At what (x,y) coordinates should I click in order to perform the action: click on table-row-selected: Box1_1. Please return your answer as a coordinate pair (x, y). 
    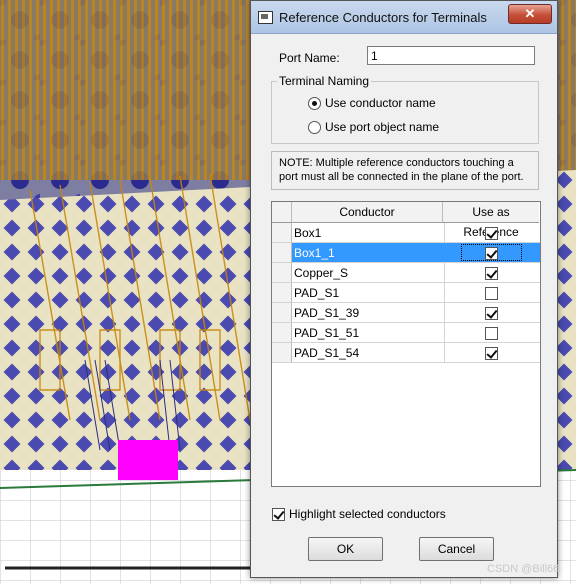
    Looking at the image, I should click on (406, 253).